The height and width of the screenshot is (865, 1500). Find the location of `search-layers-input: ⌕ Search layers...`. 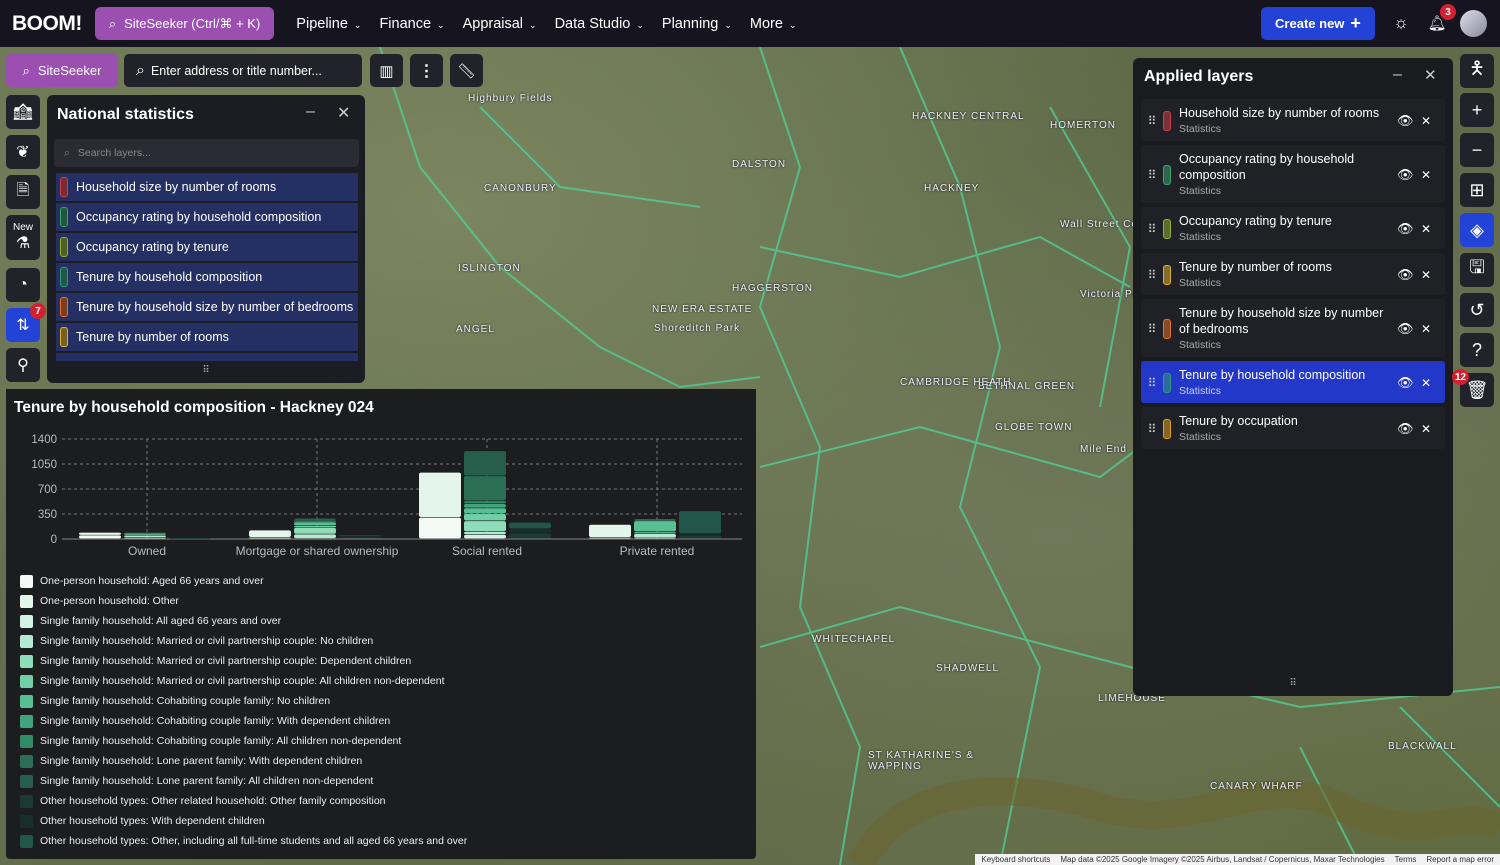

search-layers-input: ⌕ Search layers... is located at coordinates (206, 153).